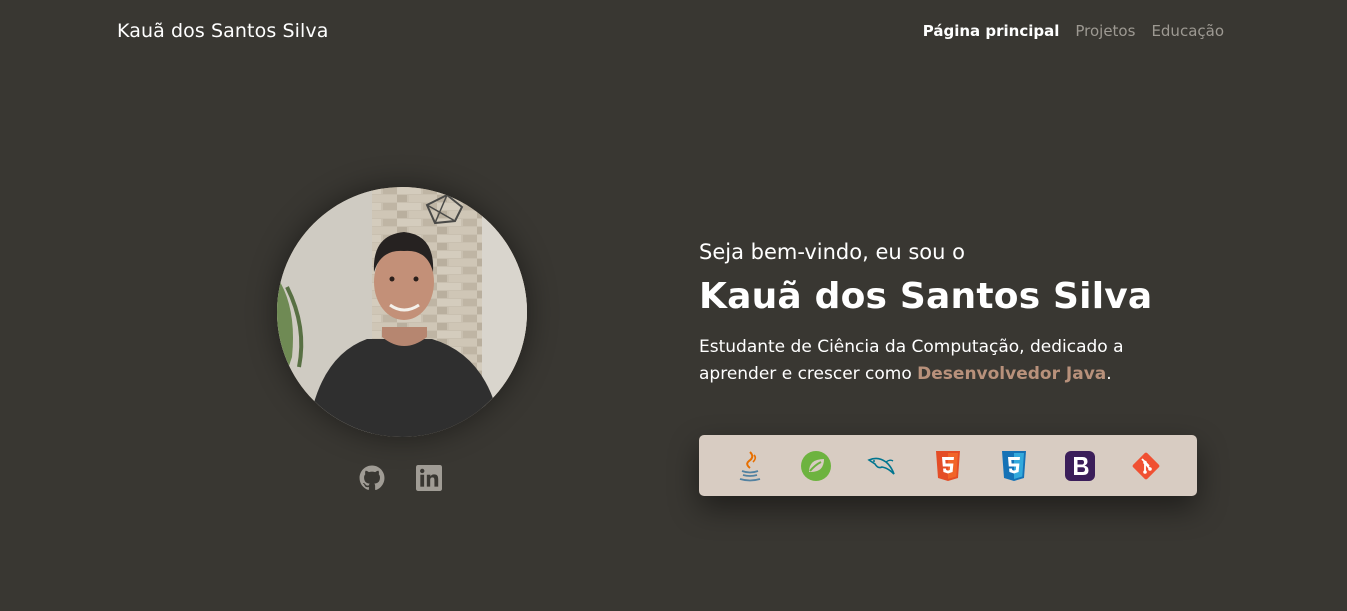  I want to click on nav-item-projects: Projetos, so click(1105, 31).